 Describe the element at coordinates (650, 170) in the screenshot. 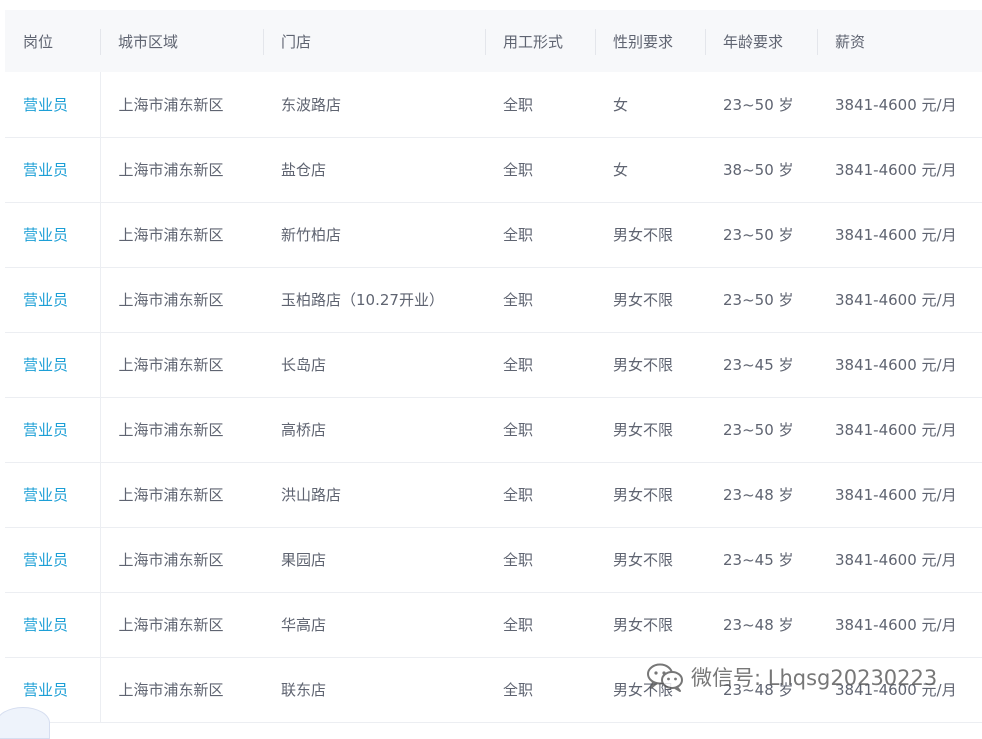

I see `cell-gender: 女` at that location.